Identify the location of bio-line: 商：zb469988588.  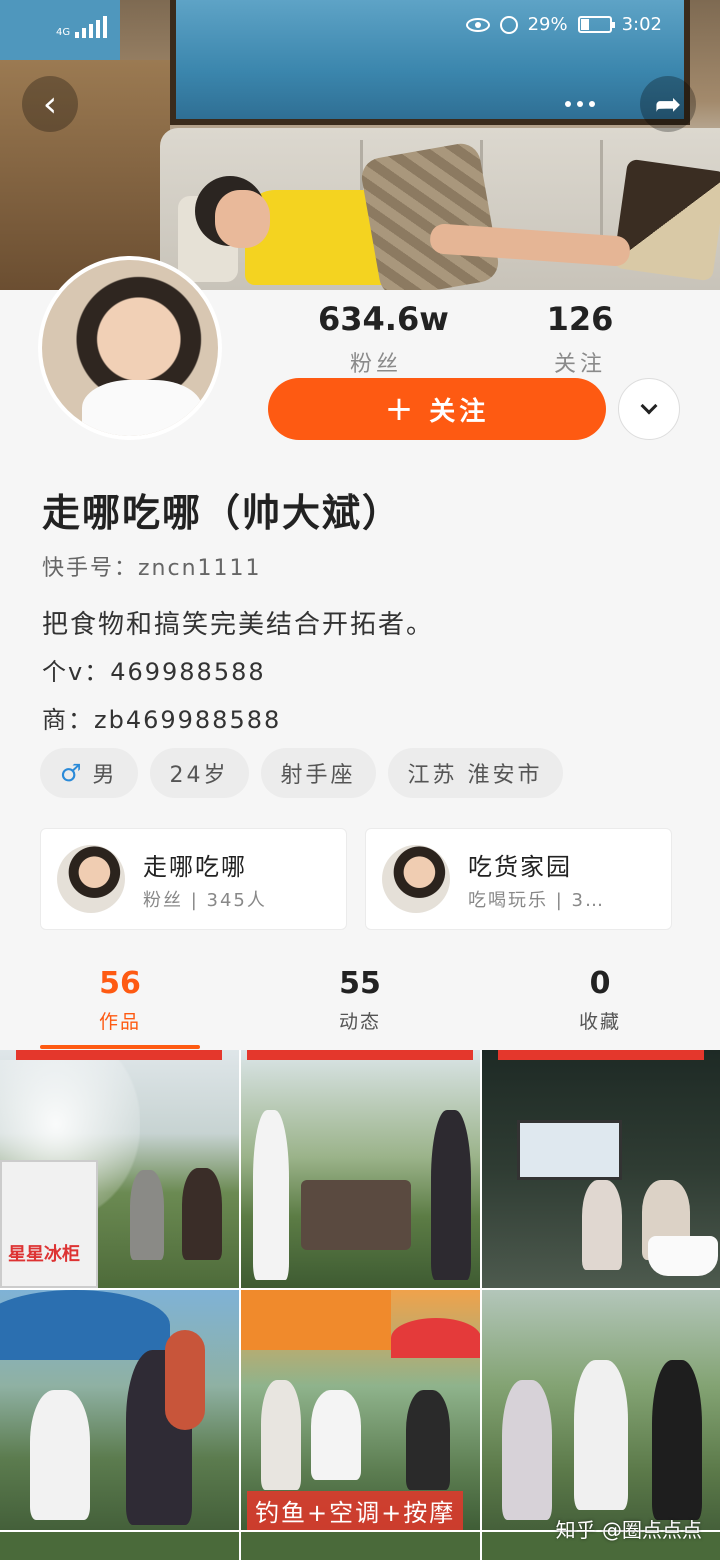
(162, 720).